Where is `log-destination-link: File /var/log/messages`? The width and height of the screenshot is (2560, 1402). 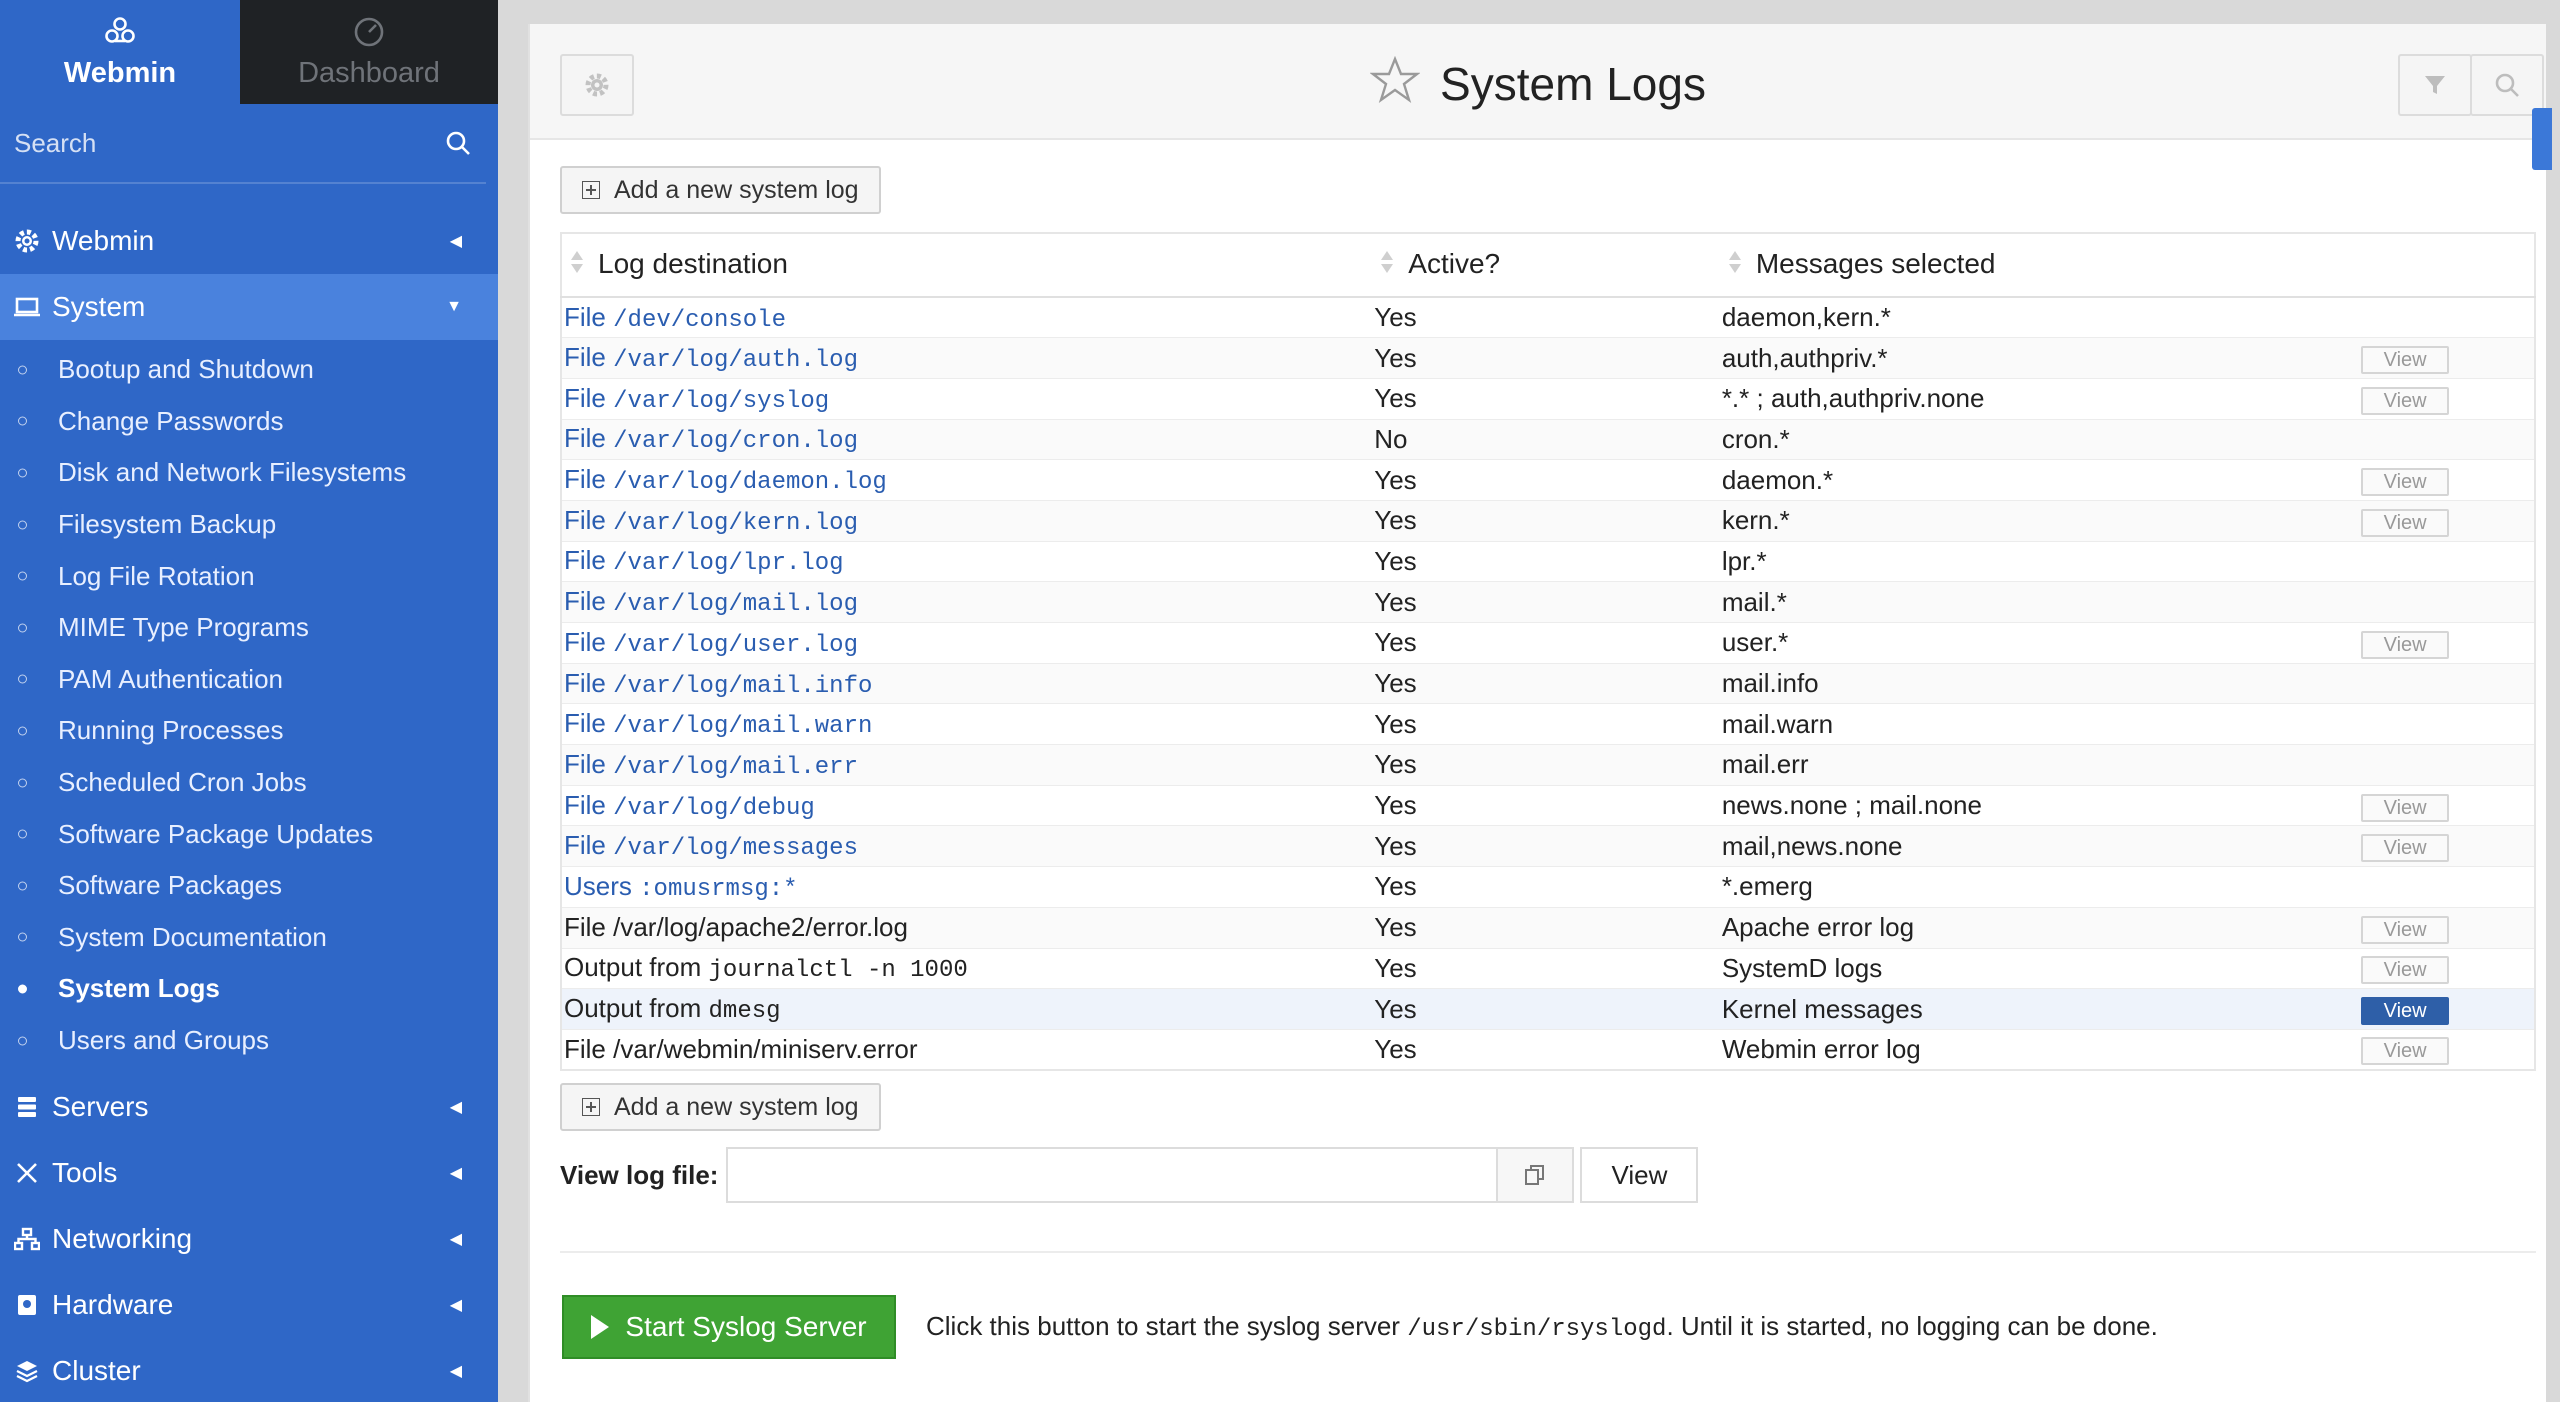 log-destination-link: File /var/log/messages is located at coordinates (711, 846).